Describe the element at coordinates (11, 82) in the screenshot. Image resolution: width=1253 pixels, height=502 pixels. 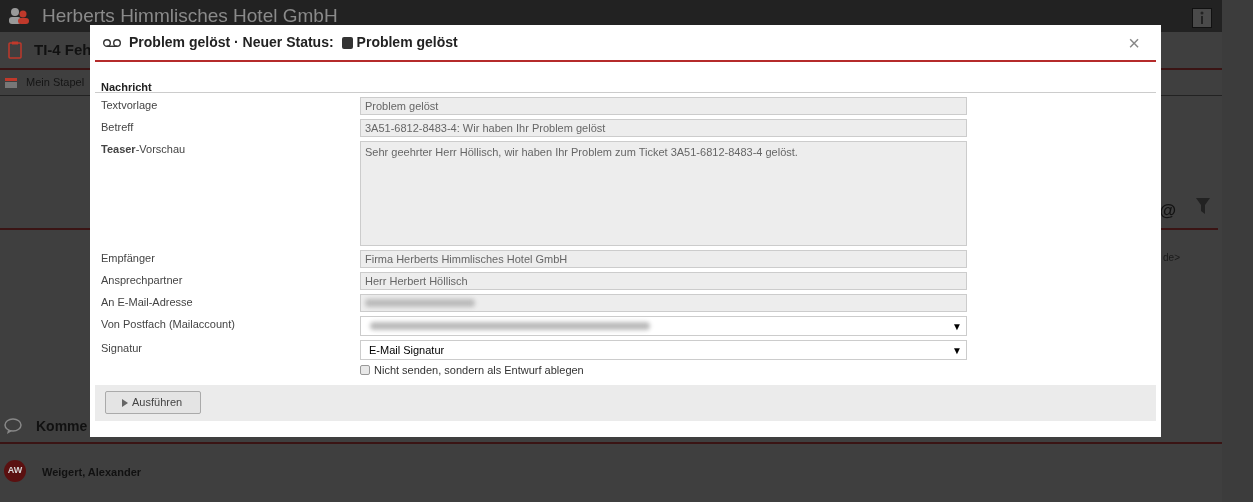
I see `stack-icon` at that location.